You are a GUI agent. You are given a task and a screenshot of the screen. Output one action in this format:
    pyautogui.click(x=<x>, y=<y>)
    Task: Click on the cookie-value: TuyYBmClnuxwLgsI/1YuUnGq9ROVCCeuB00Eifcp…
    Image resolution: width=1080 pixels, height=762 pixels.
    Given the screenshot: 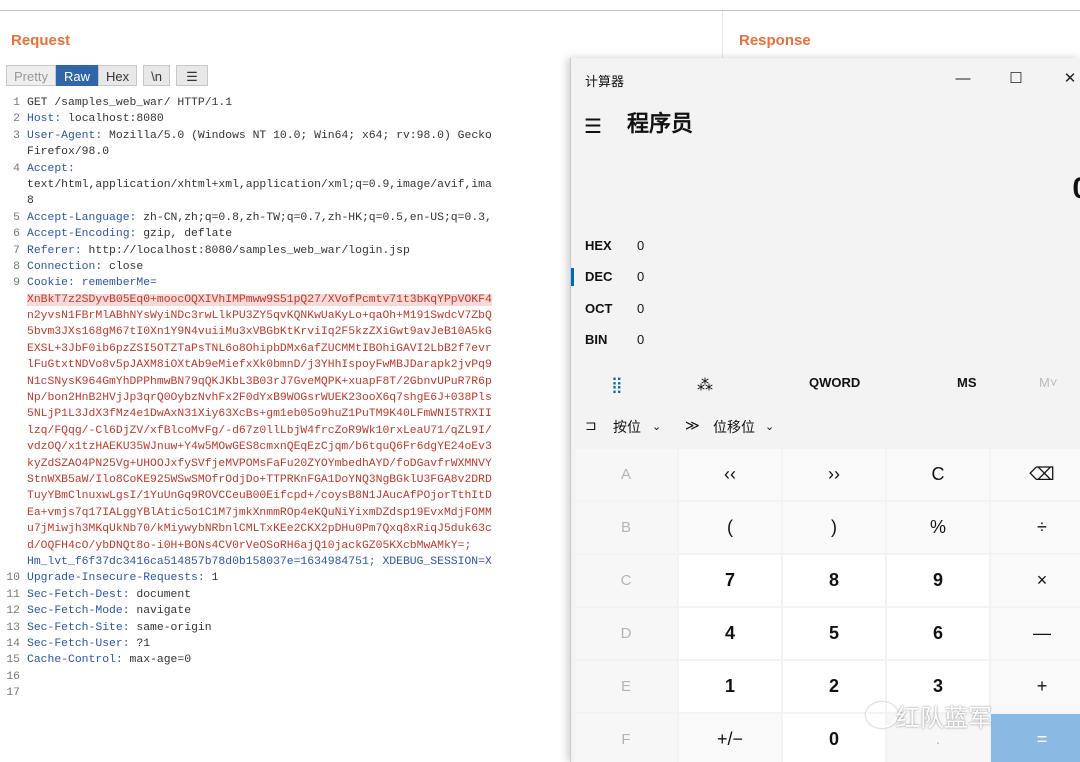 What is the action you would take?
    pyautogui.click(x=259, y=496)
    